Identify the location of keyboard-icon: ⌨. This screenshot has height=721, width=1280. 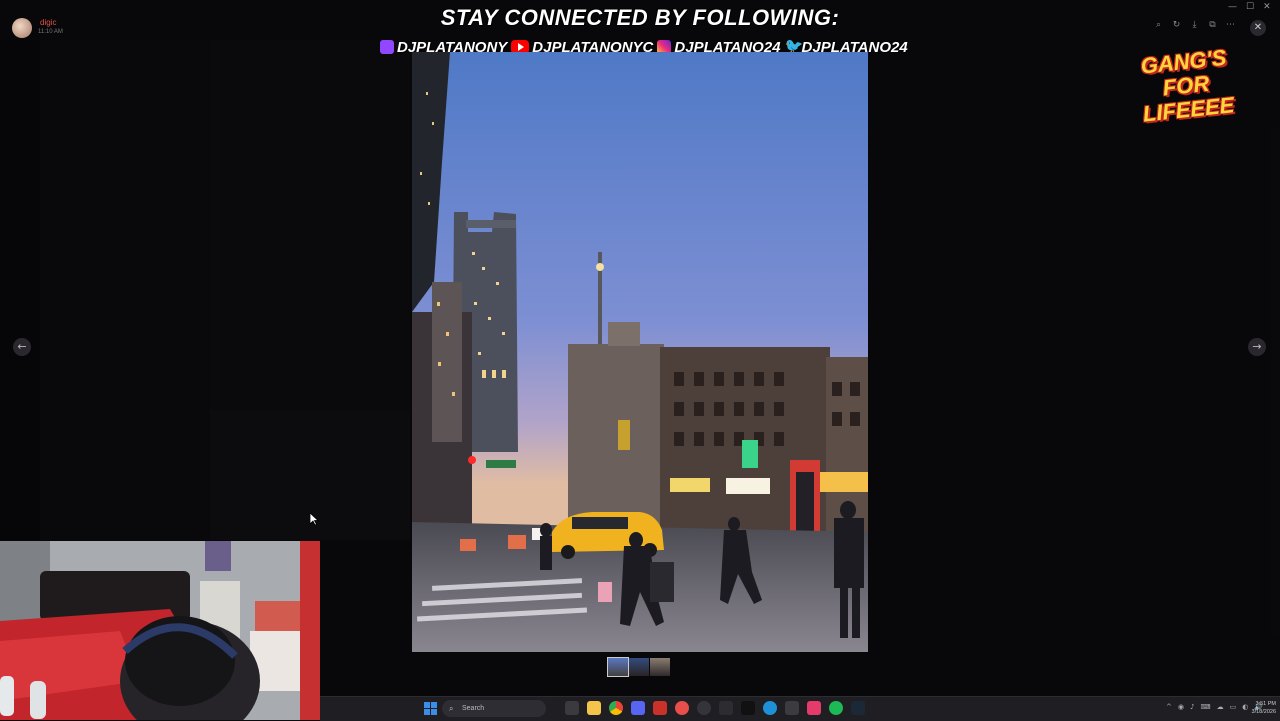
(1205, 707).